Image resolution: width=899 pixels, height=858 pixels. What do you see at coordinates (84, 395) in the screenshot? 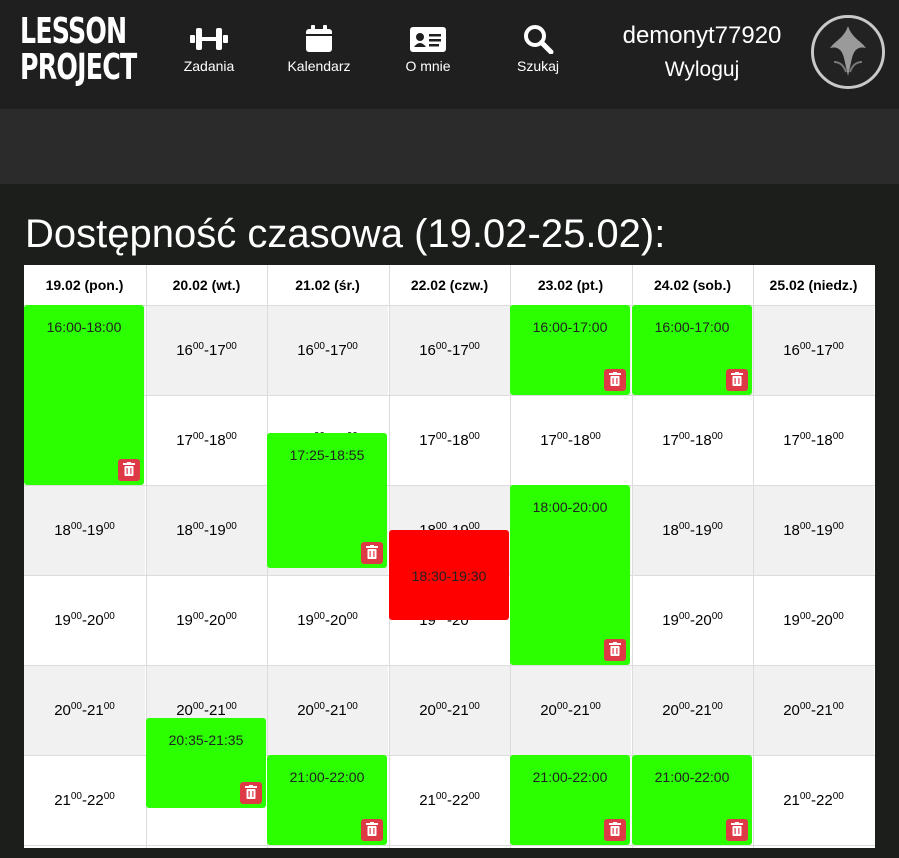
I see `available-time-block: 16:00-18:00` at bounding box center [84, 395].